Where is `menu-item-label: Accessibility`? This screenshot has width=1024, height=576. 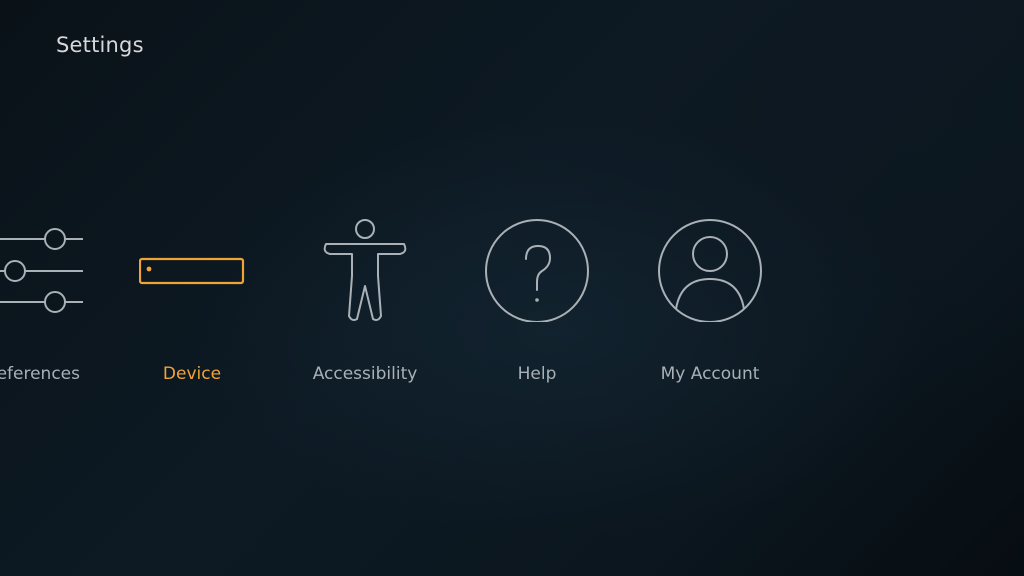
menu-item-label: Accessibility is located at coordinates (365, 374).